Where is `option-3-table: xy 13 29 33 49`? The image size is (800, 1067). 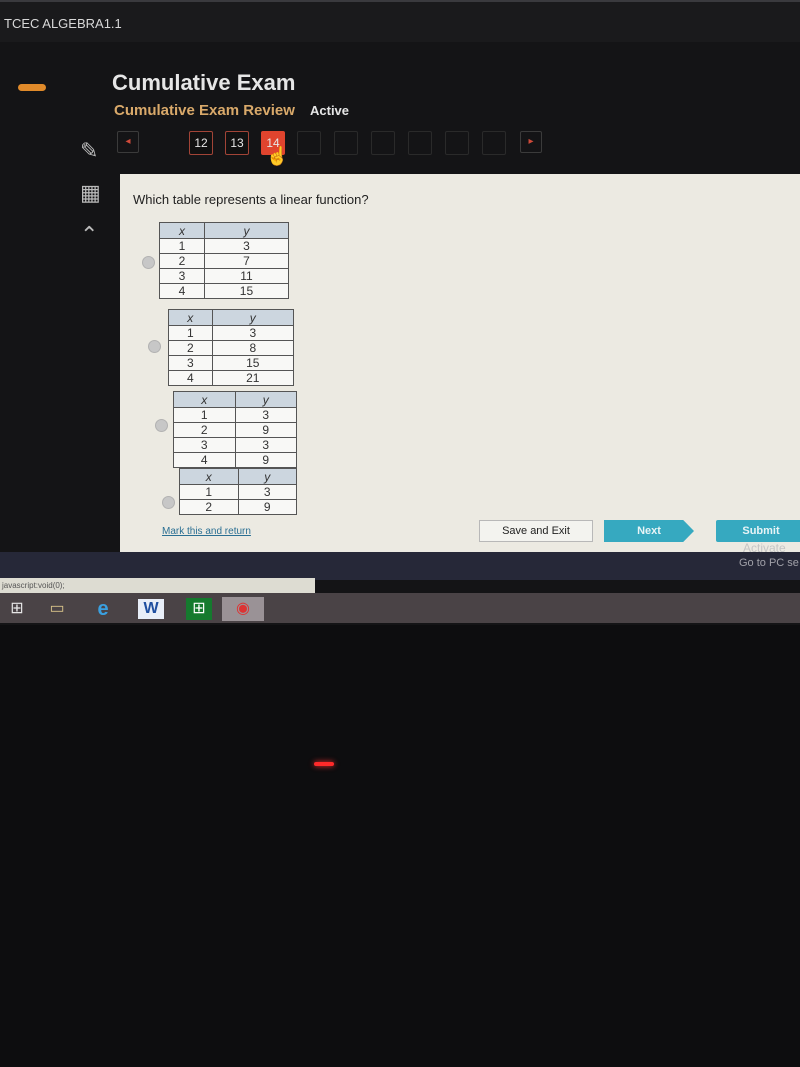 option-3-table: xy 13 29 33 49 is located at coordinates (235, 429).